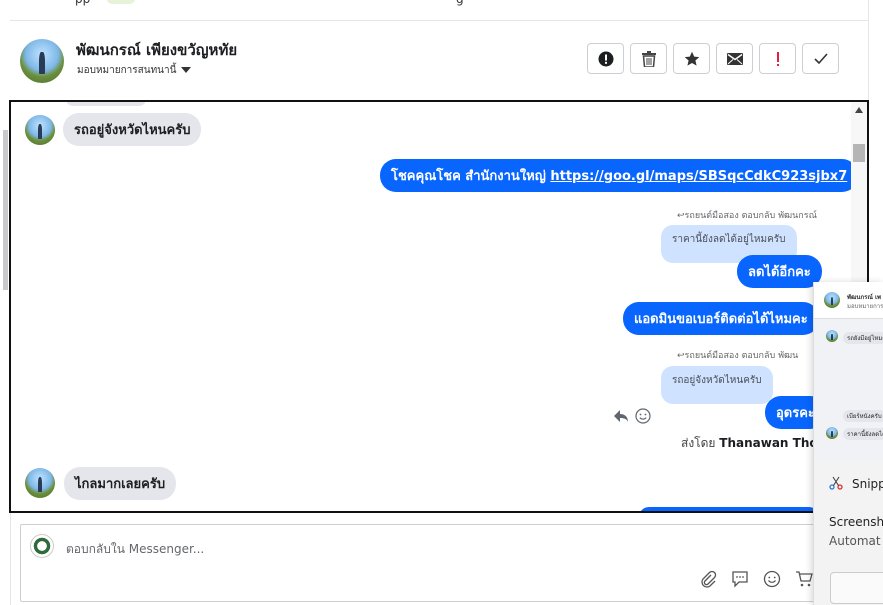 This screenshot has height=605, width=883. I want to click on assign-conversation-dropdown: มอบหมายการสนทนานี้, so click(134, 70).